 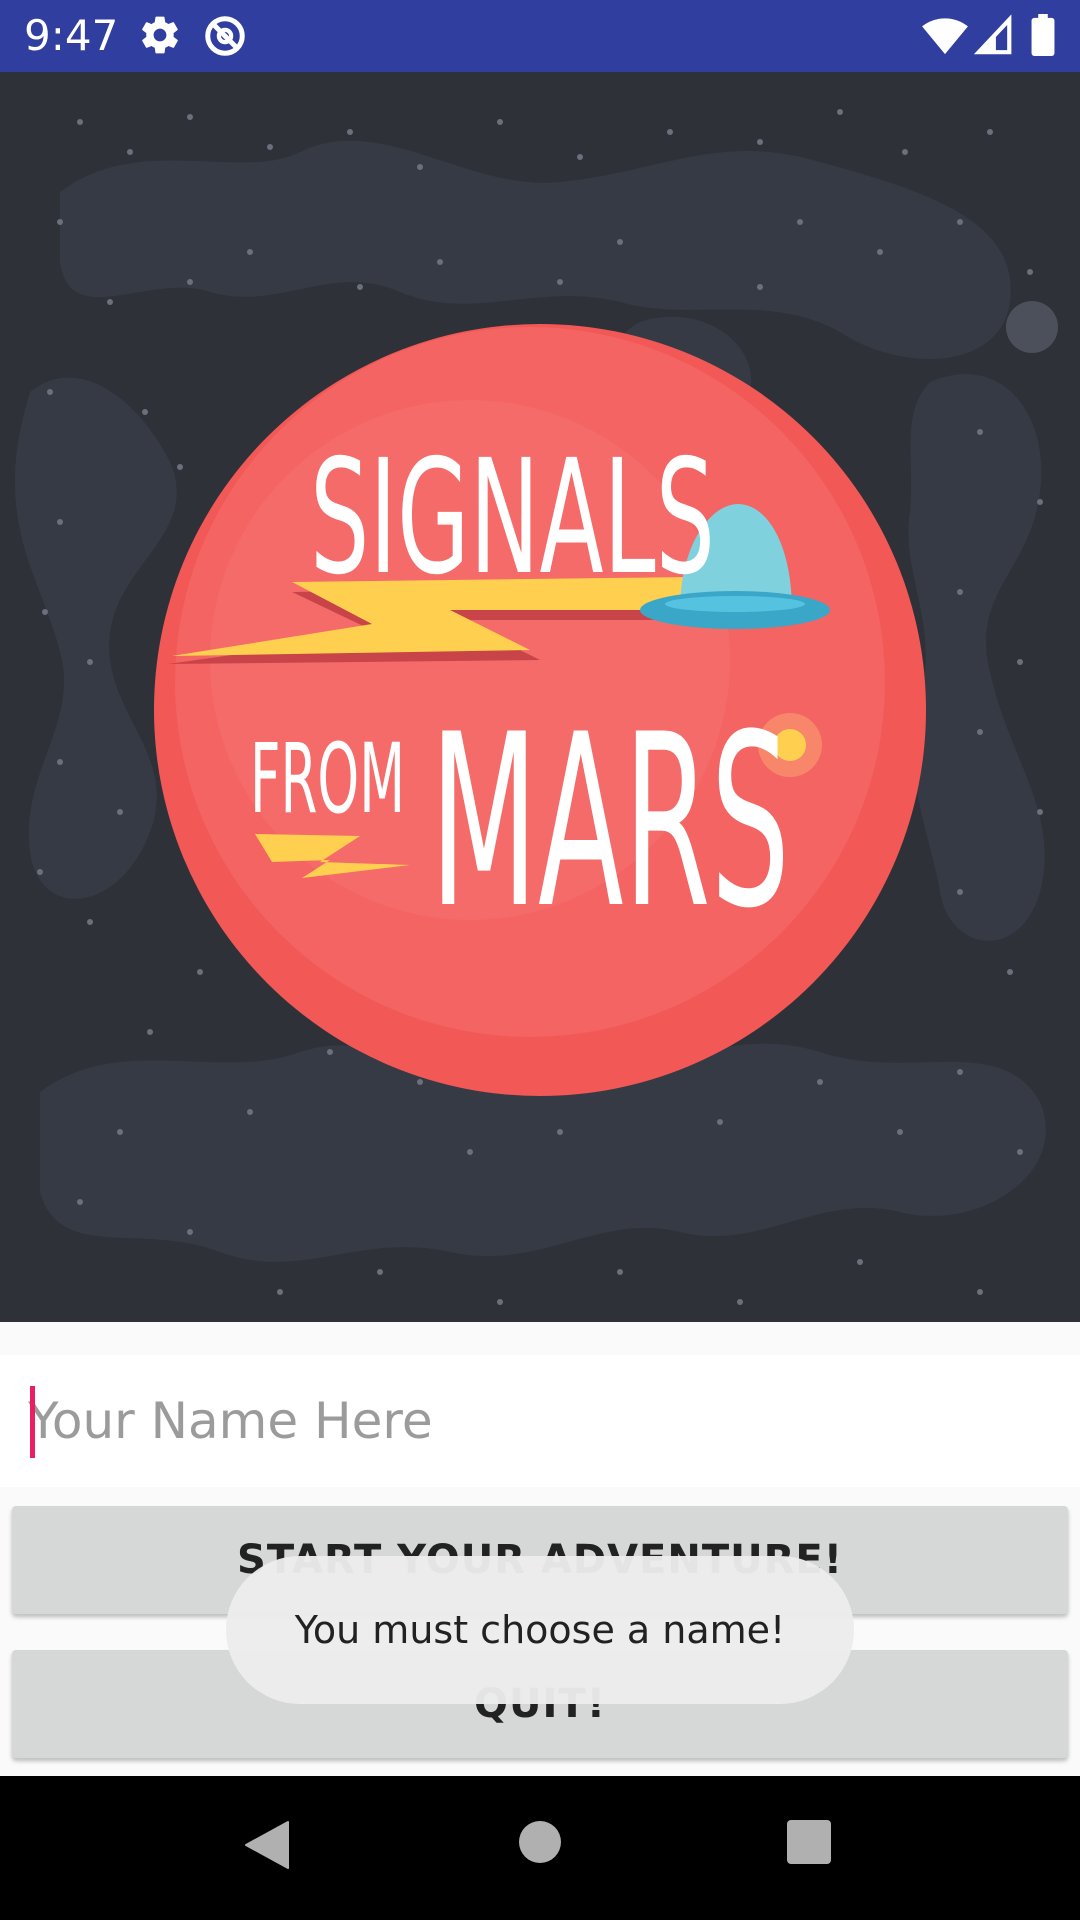 What do you see at coordinates (225, 38) in the screenshot?
I see `data-saver-icon` at bounding box center [225, 38].